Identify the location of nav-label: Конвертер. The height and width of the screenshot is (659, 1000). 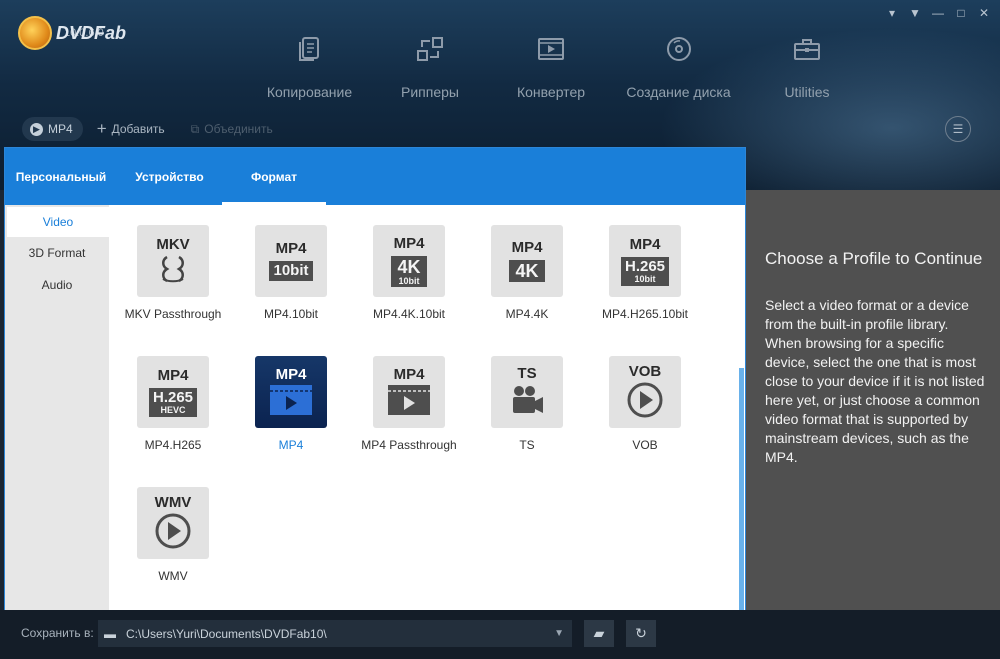
(551, 92).